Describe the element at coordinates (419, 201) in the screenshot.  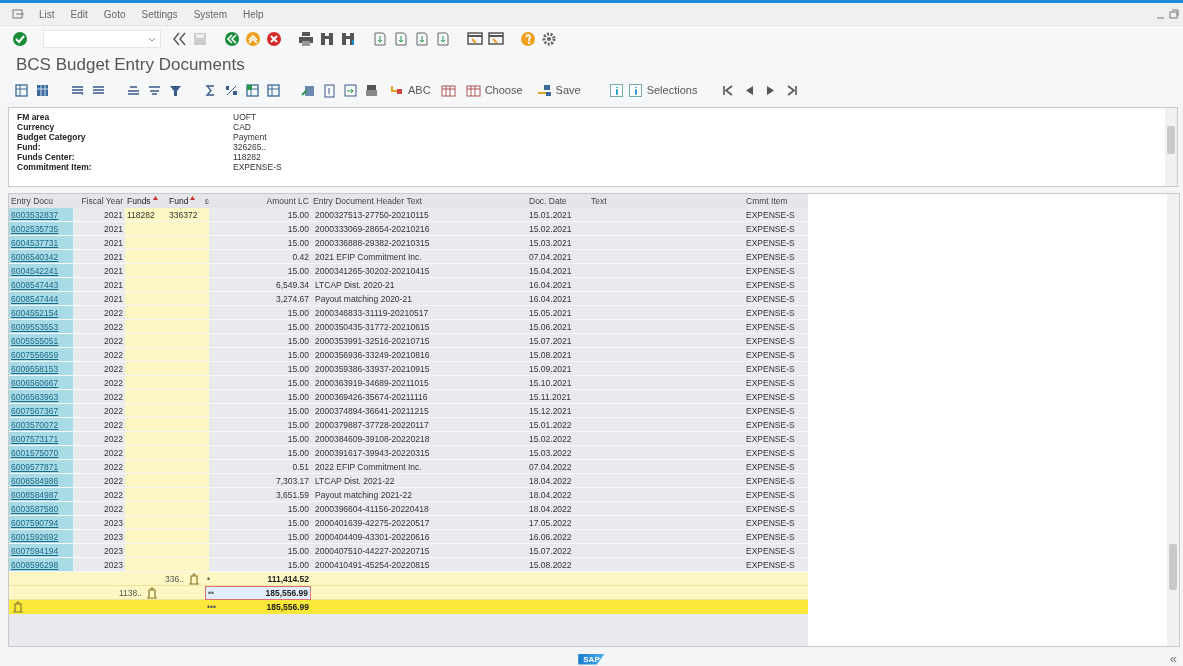
I see `column-header: Entry Document Header Text` at that location.